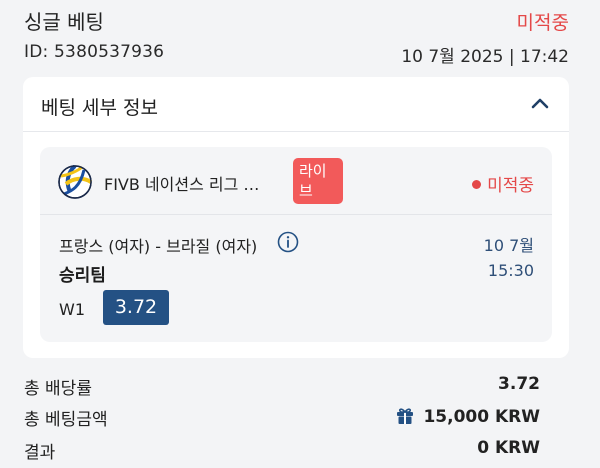  I want to click on total-stake-row: 총 베팅금액 15,000 KRW, so click(297, 417).